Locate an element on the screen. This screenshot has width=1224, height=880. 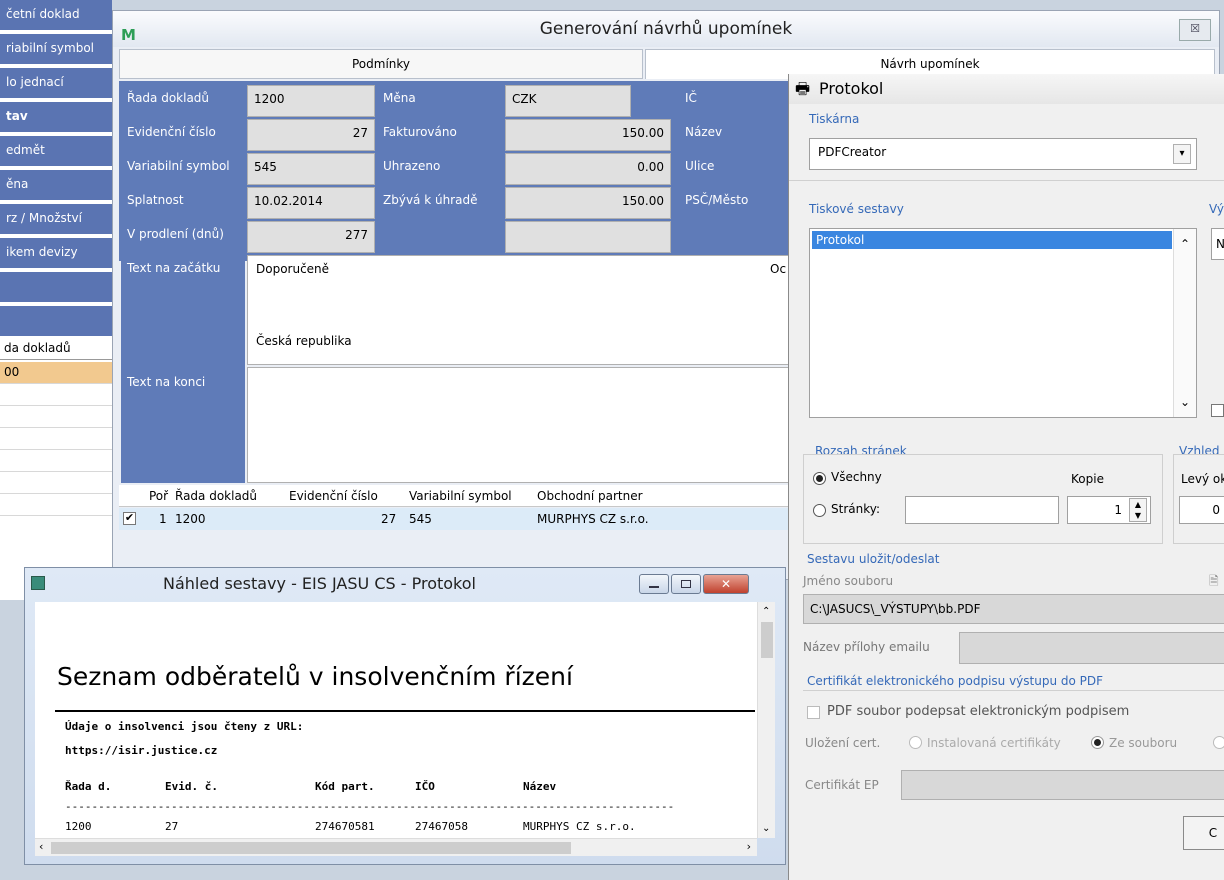
horizontal-scrollbar: ‹ › is located at coordinates (396, 847).